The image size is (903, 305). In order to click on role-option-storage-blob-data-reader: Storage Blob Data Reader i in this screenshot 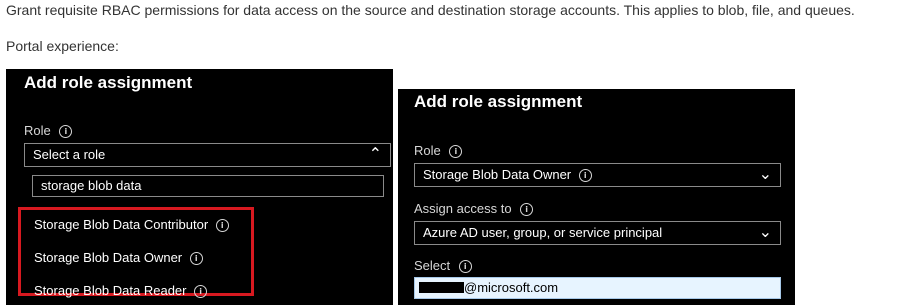, I will do `click(121, 291)`.